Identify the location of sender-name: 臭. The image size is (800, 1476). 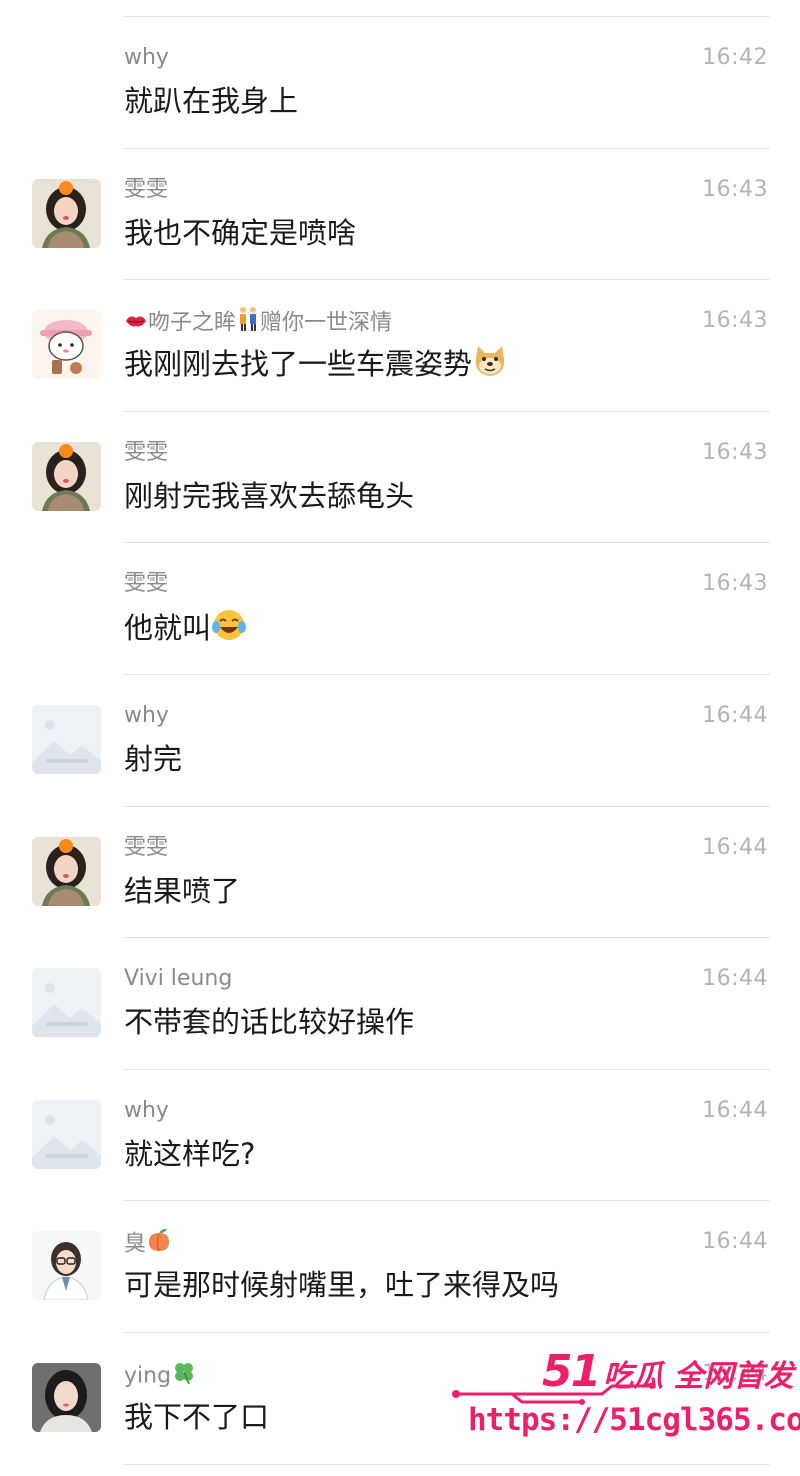
(148, 1244).